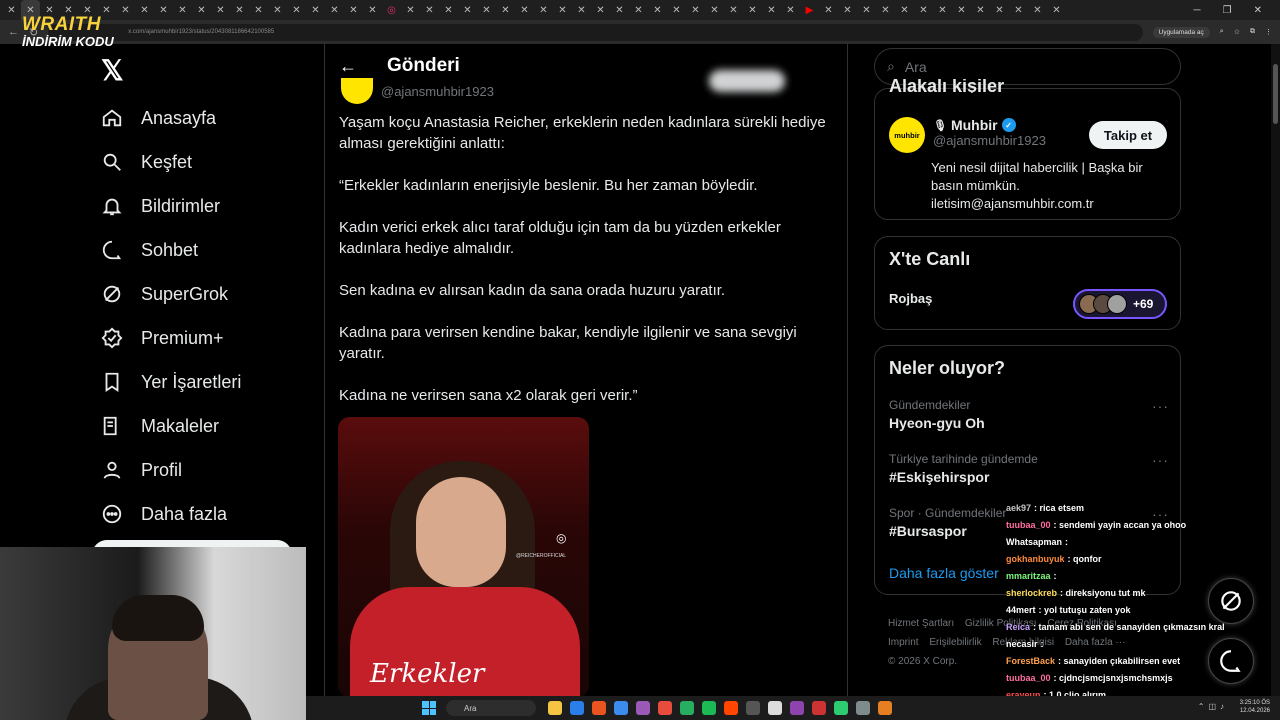  Describe the element at coordinates (907, 135) in the screenshot. I see `related-avatar: muhbir` at that location.